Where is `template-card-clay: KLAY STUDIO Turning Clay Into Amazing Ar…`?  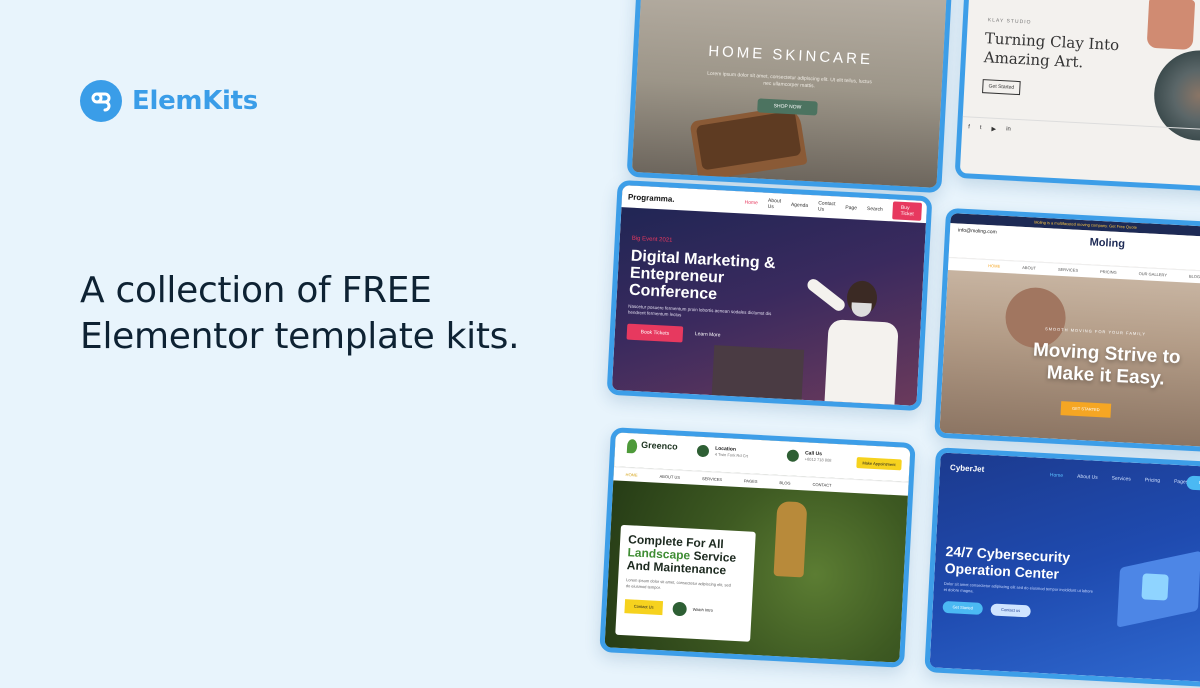
template-card-clay: KLAY STUDIO Turning Clay Into Amazing Ar… is located at coordinates (1077, 96).